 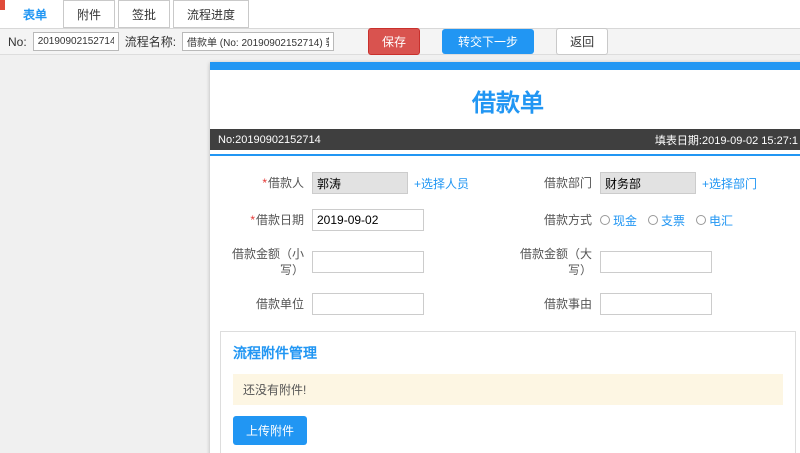 What do you see at coordinates (656, 304) in the screenshot?
I see `reason-input` at bounding box center [656, 304].